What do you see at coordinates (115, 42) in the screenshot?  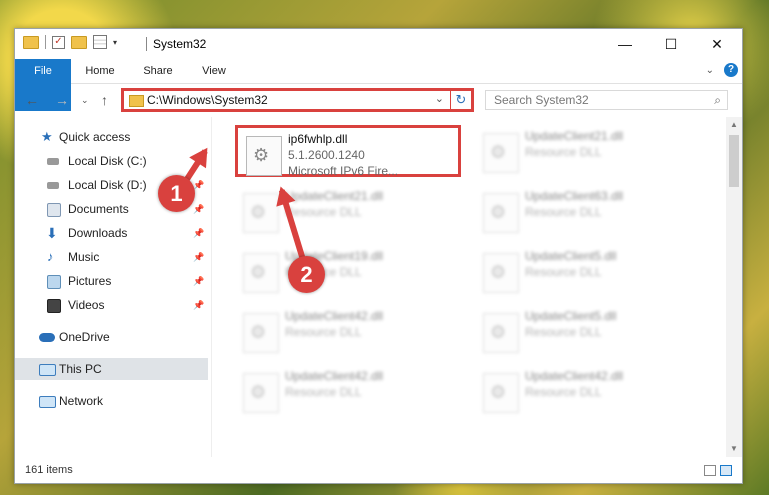 I see `customize-toolbar-chevron-icon: ▾` at bounding box center [115, 42].